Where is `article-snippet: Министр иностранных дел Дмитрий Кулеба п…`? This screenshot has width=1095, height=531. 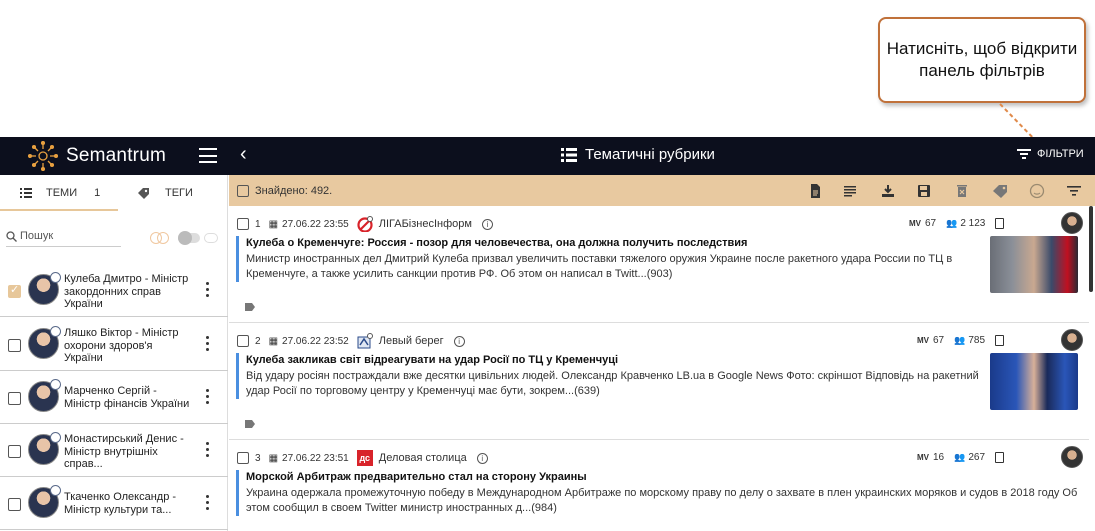 article-snippet: Министр иностранных дел Дмитрий Кулеба п… is located at coordinates (599, 266).